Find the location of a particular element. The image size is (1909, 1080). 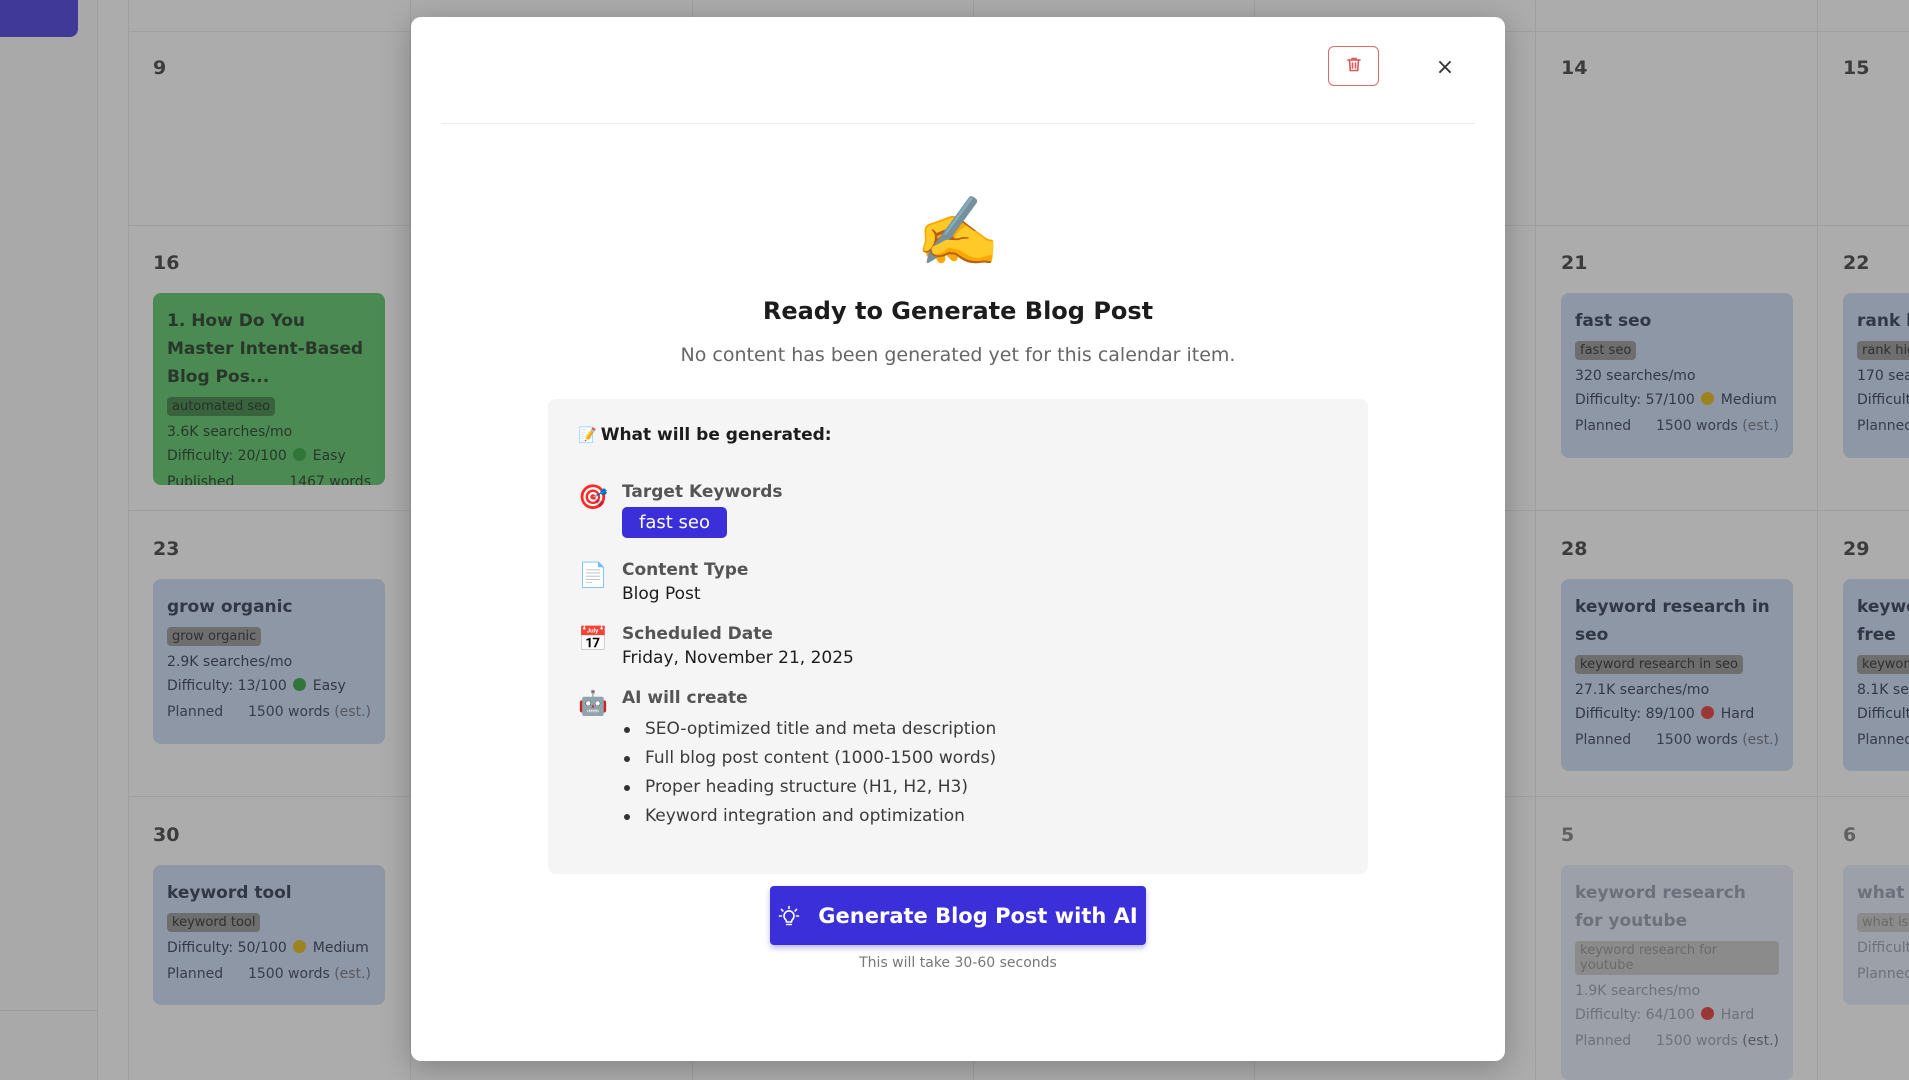

scheduled-date-label: Scheduled Date is located at coordinates (697, 634).